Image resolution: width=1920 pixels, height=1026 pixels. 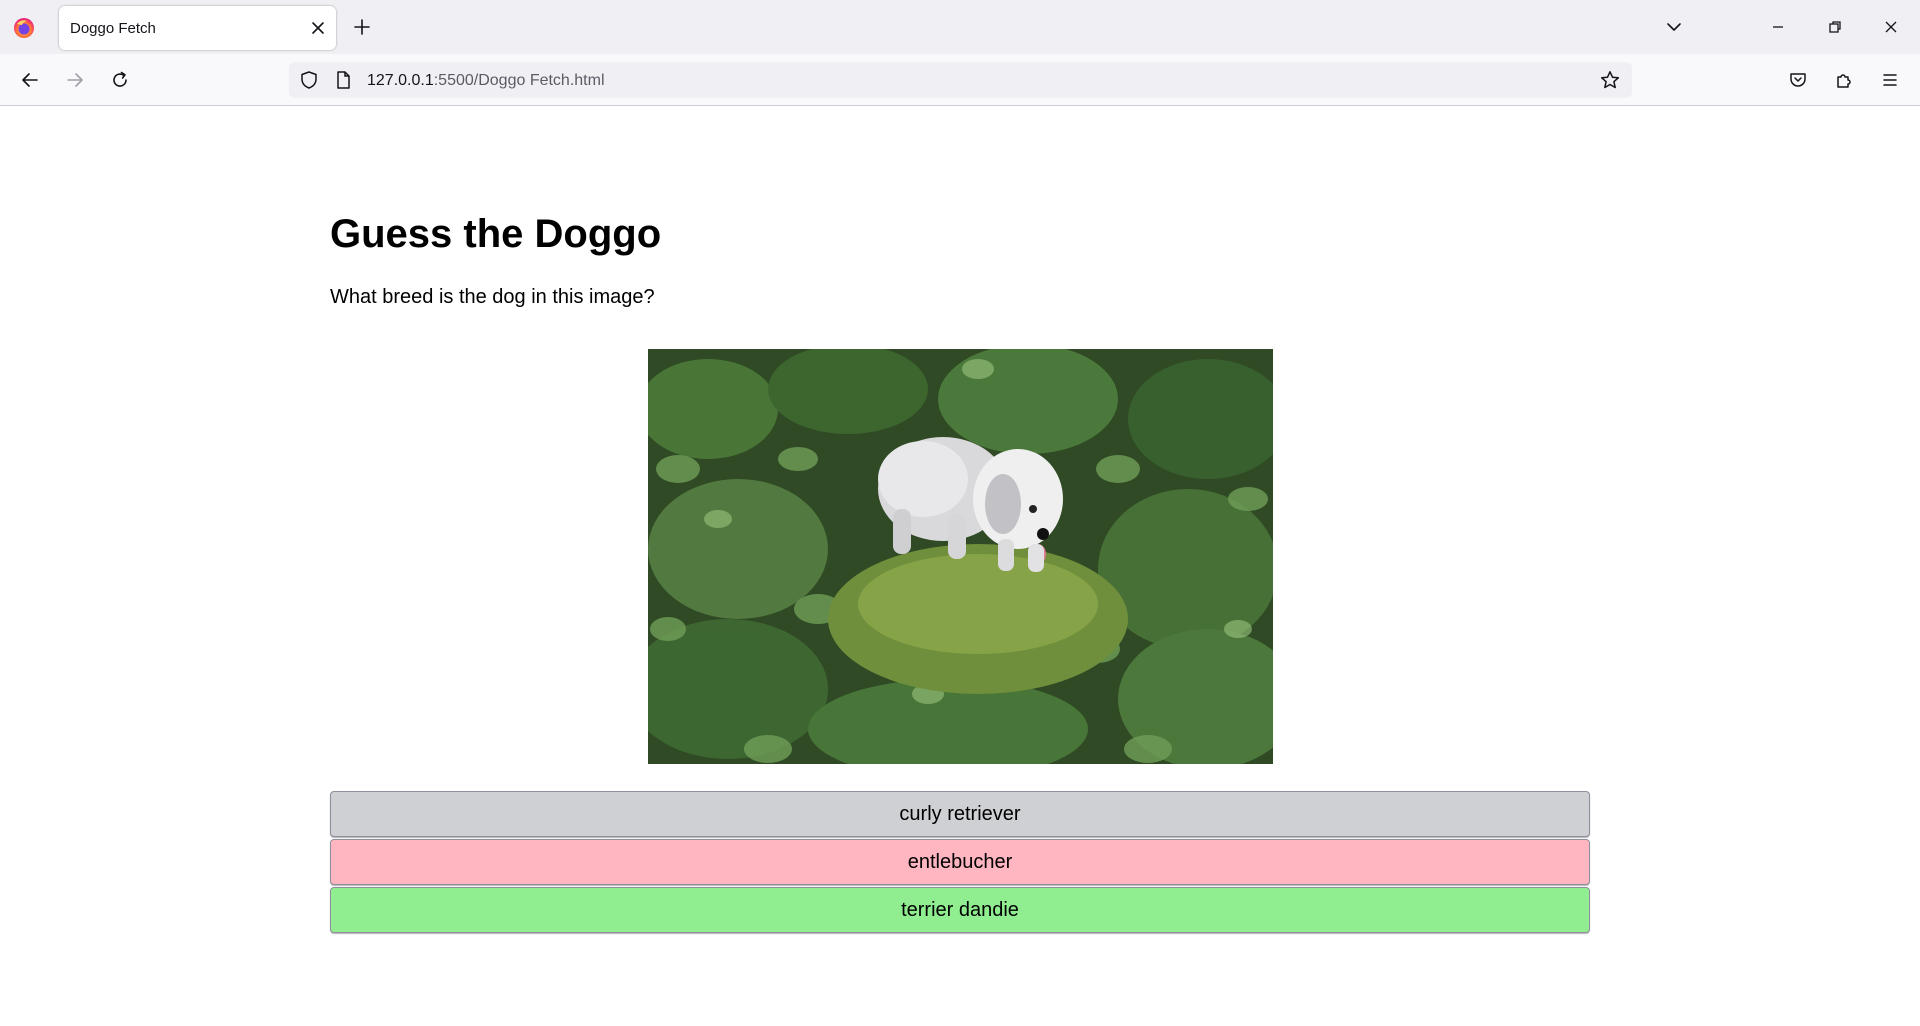 I want to click on bookmark-star-icon, so click(x=1610, y=80).